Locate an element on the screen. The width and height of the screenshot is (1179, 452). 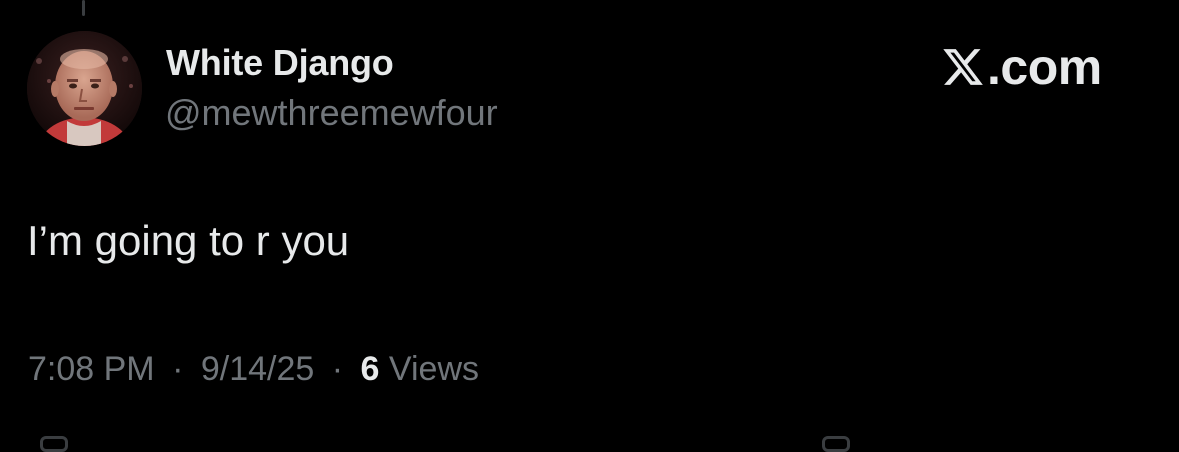
thread-connector-line is located at coordinates (83, 8).